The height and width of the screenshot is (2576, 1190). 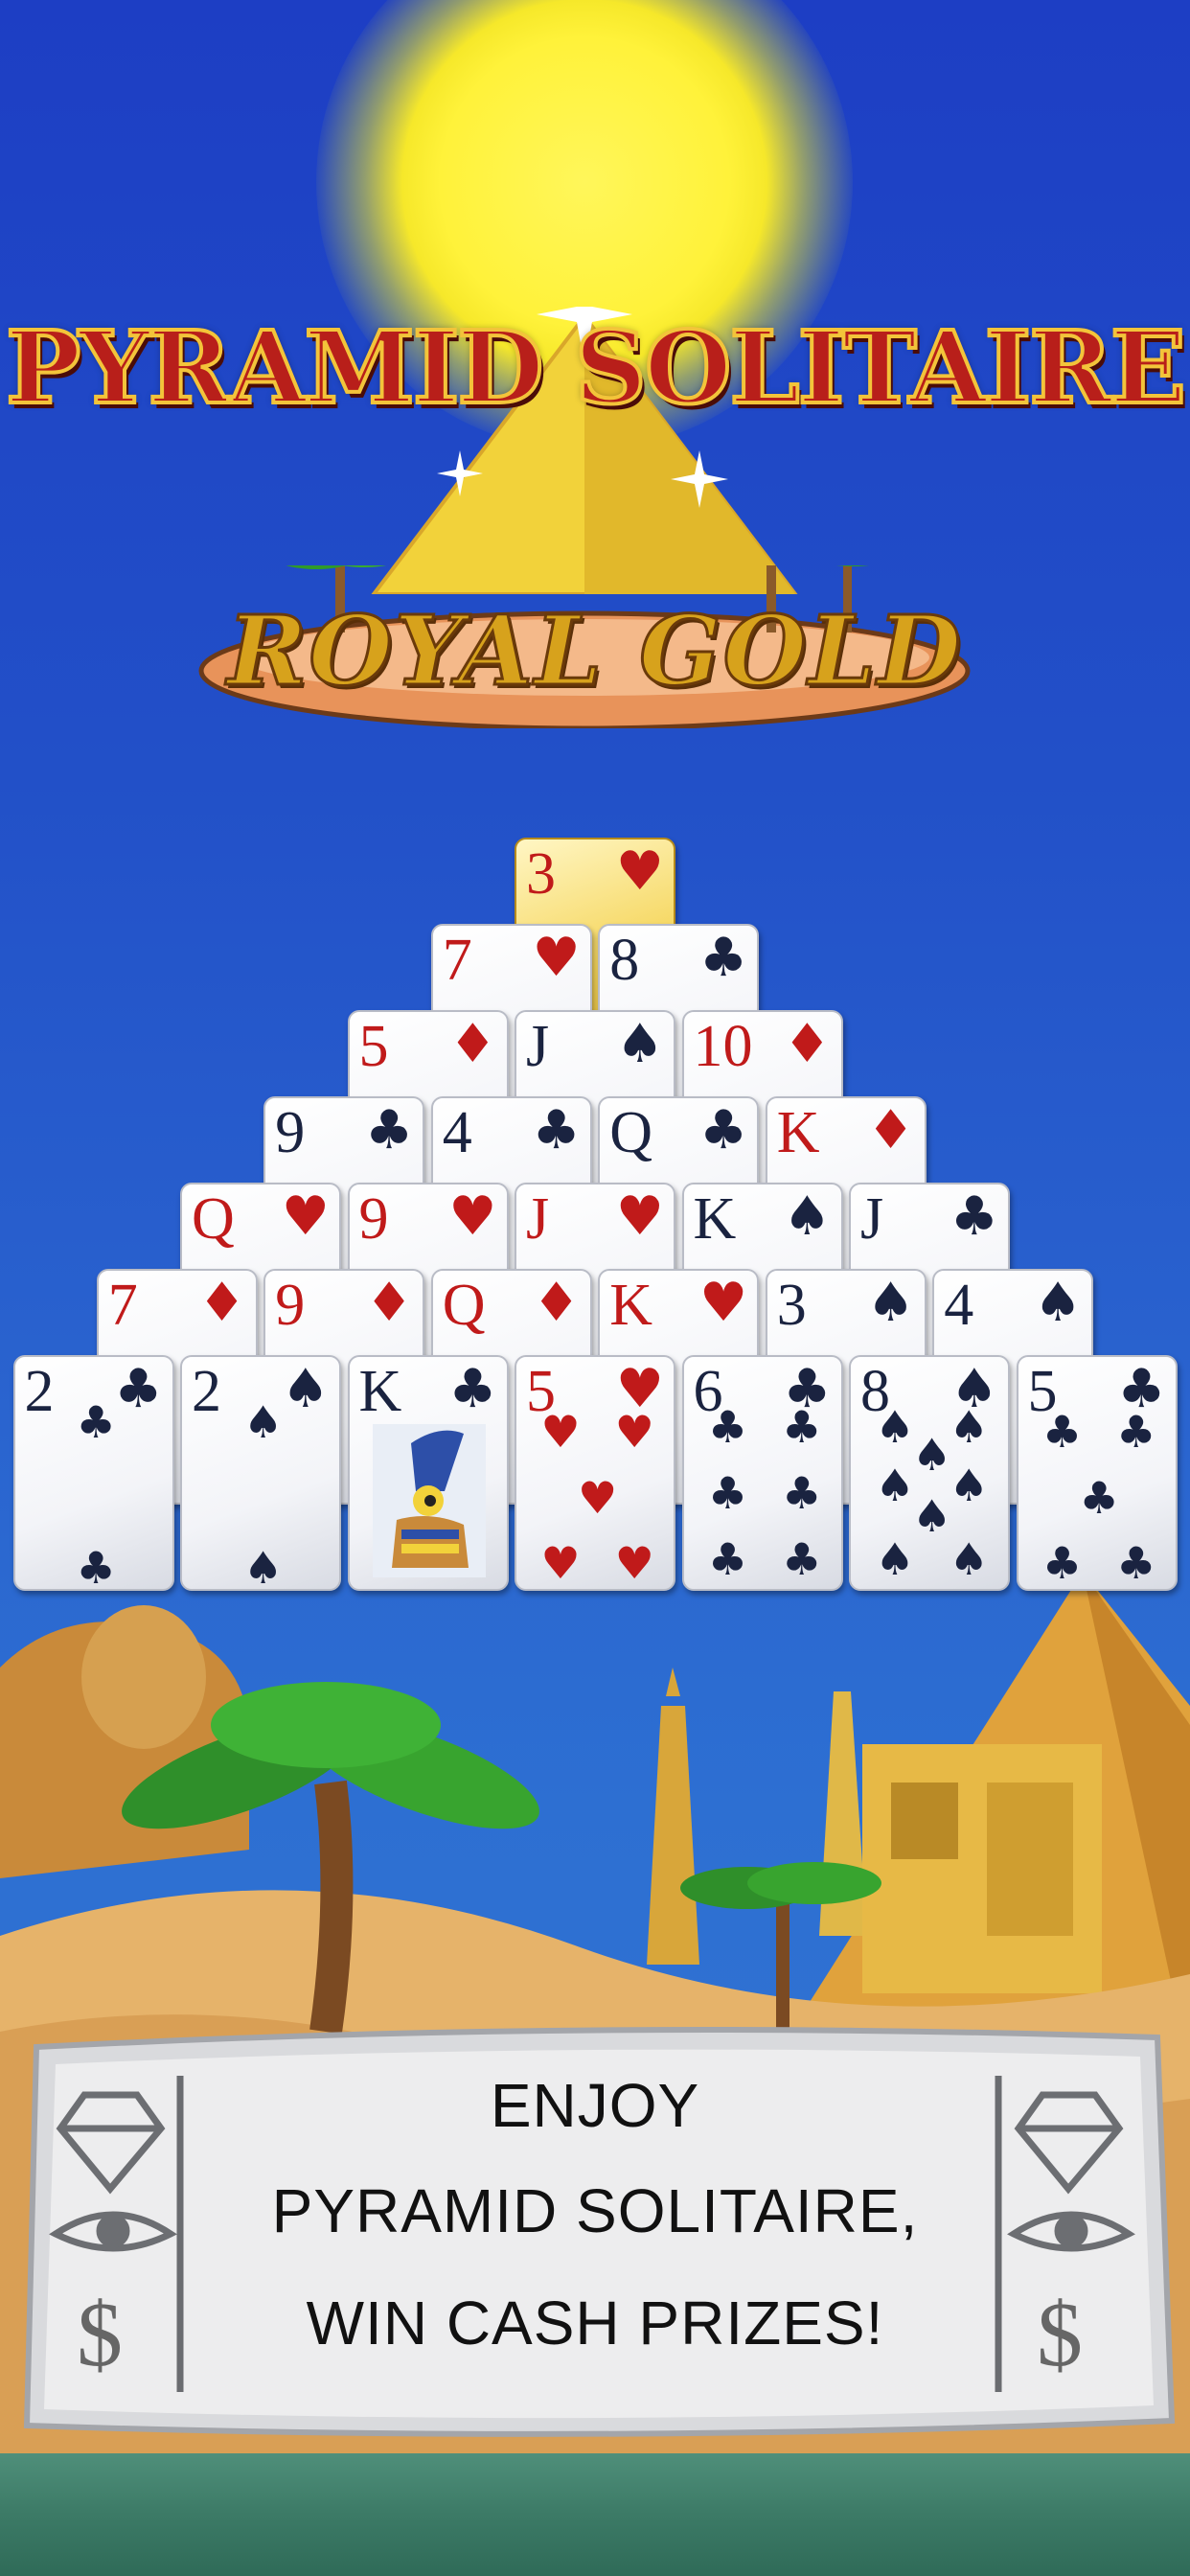 I want to click on king-face-icon, so click(x=429, y=1500).